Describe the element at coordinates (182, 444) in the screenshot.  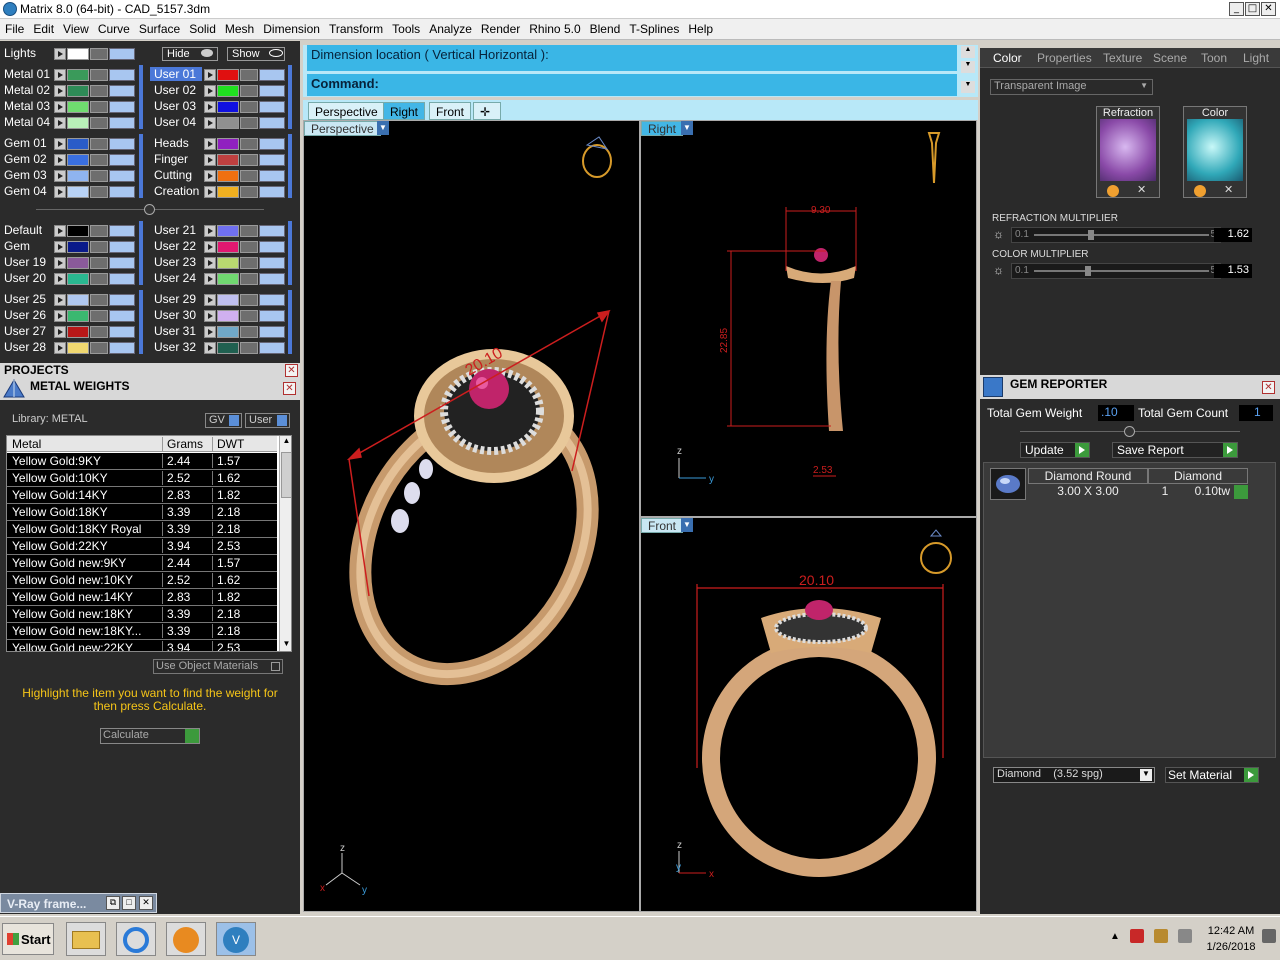
I see `col-grams: Grams` at that location.